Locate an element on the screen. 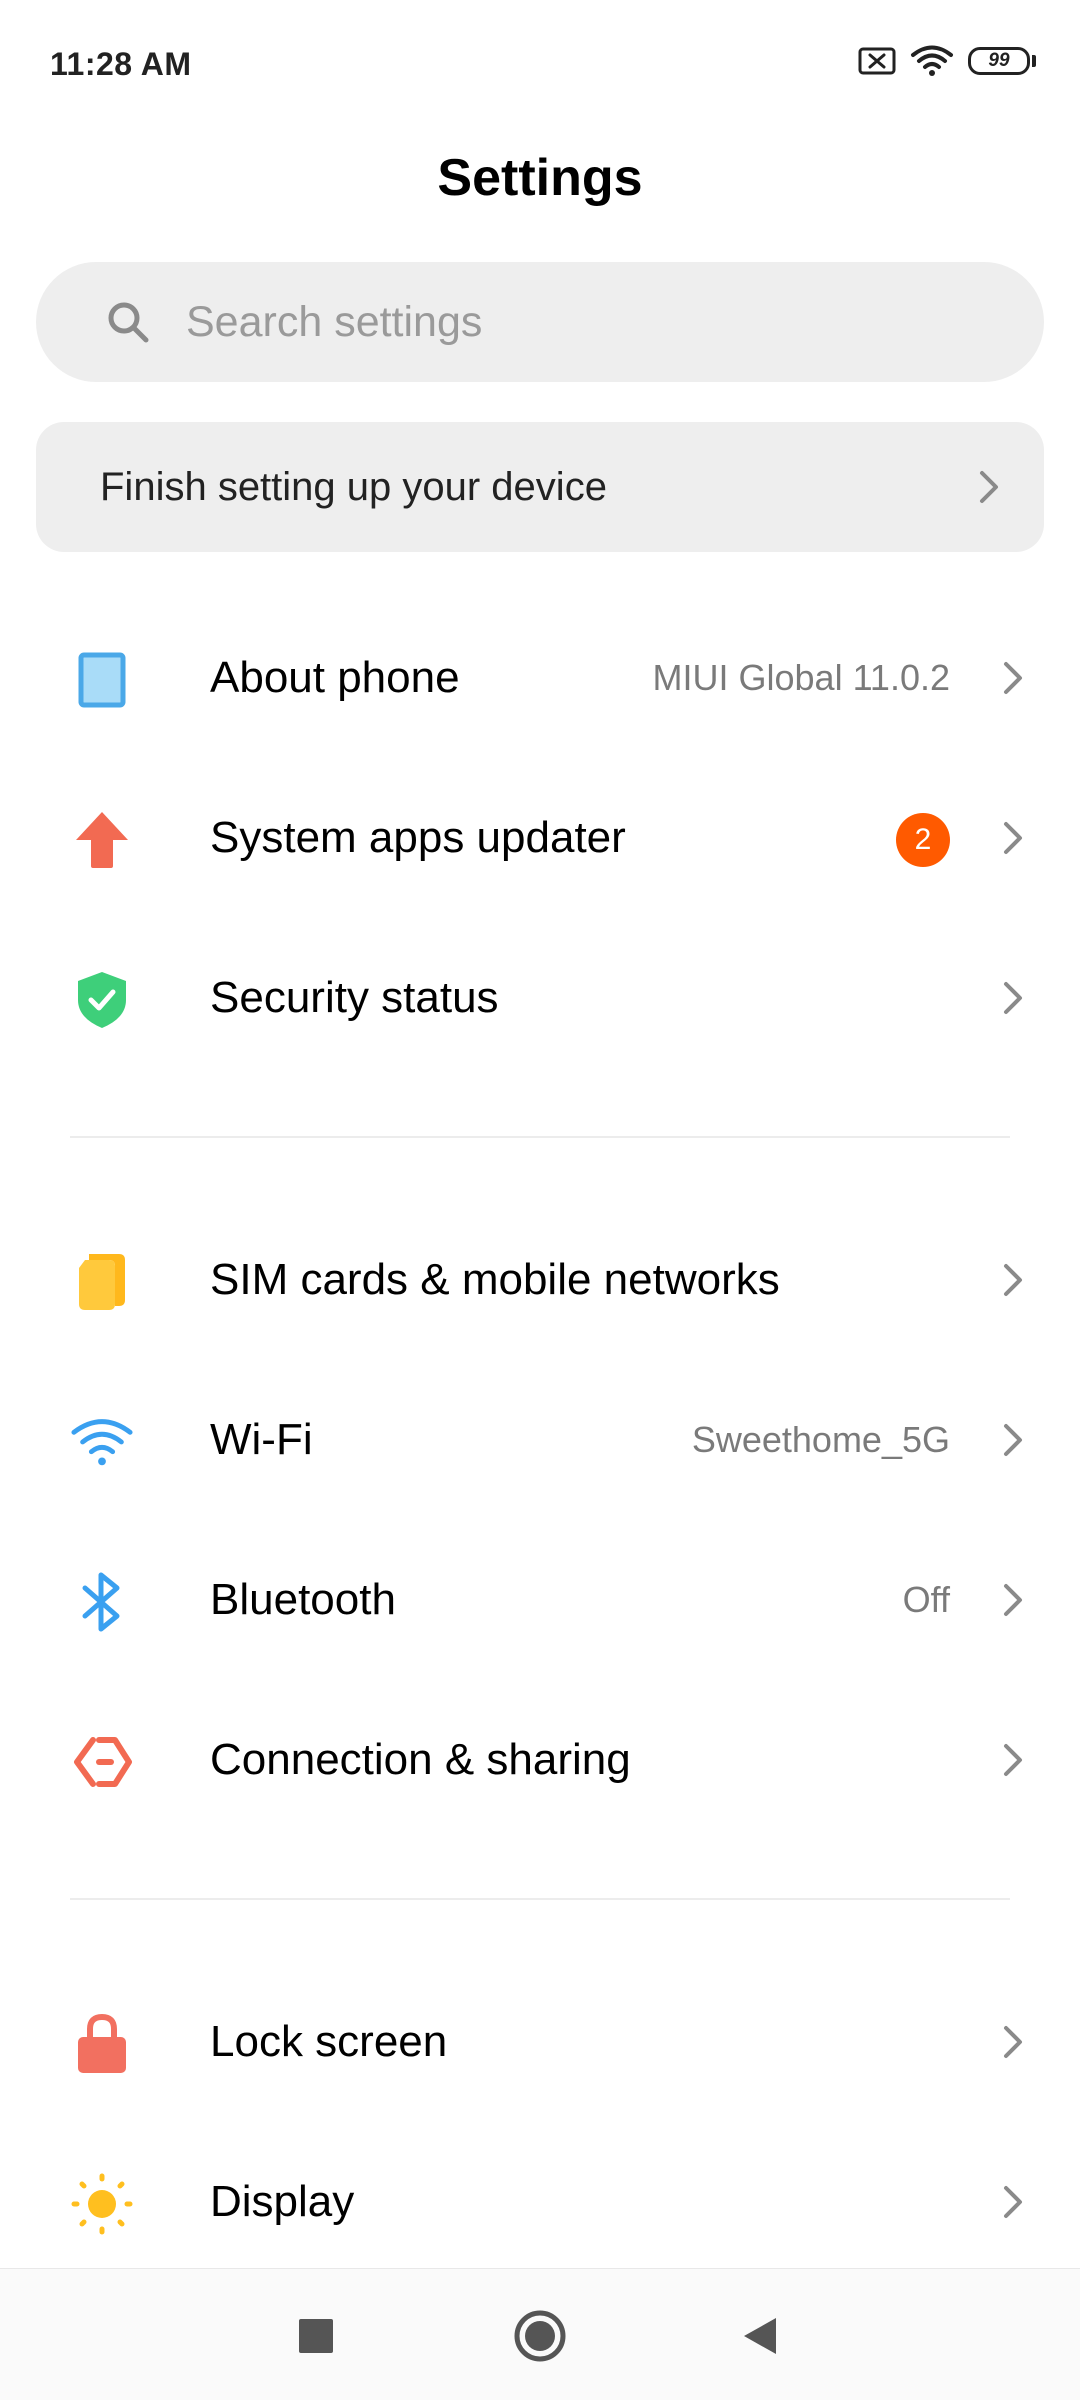 This screenshot has width=1080, height=2400. settings-item-label: Display is located at coordinates (282, 2201).